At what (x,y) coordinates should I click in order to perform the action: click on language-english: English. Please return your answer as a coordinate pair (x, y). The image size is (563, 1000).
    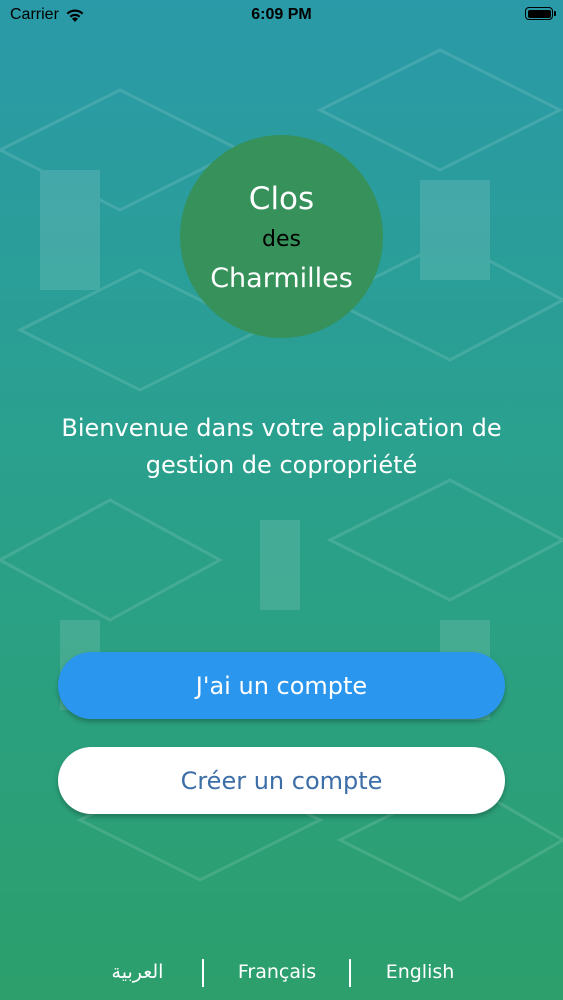
    Looking at the image, I should click on (420, 972).